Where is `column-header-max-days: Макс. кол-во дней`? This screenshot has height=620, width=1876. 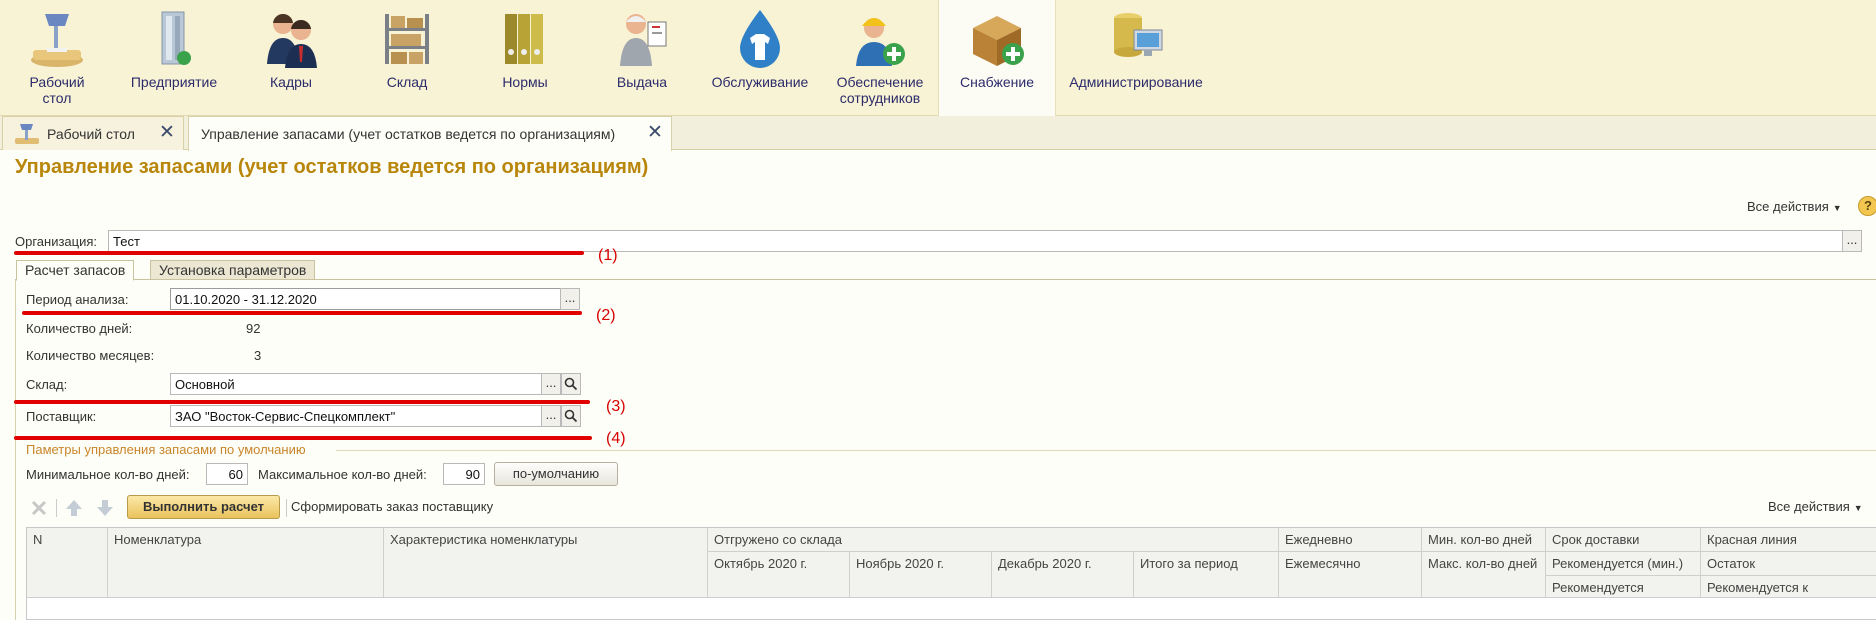 column-header-max-days: Макс. кол-во дней is located at coordinates (1484, 575).